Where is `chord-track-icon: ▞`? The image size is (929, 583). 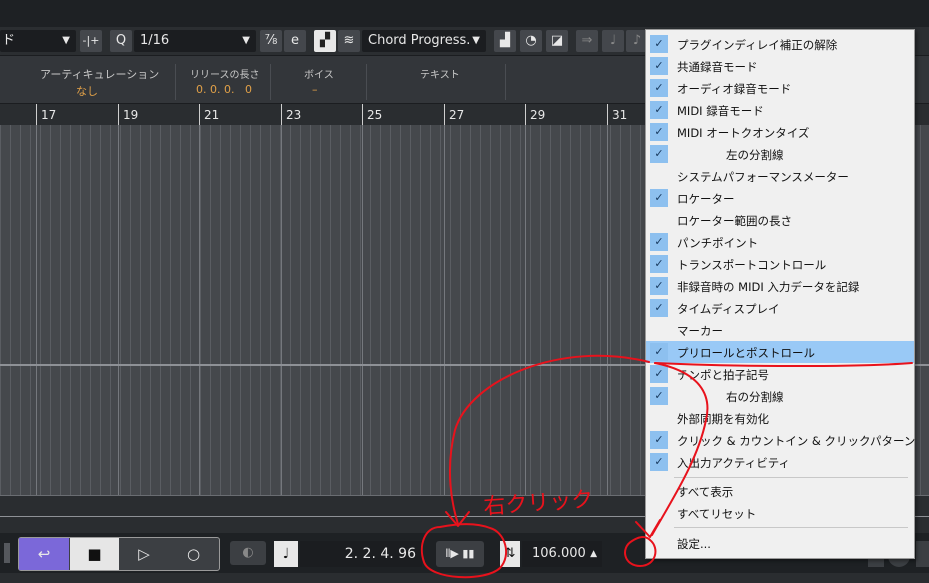 chord-track-icon: ▞ is located at coordinates (325, 41).